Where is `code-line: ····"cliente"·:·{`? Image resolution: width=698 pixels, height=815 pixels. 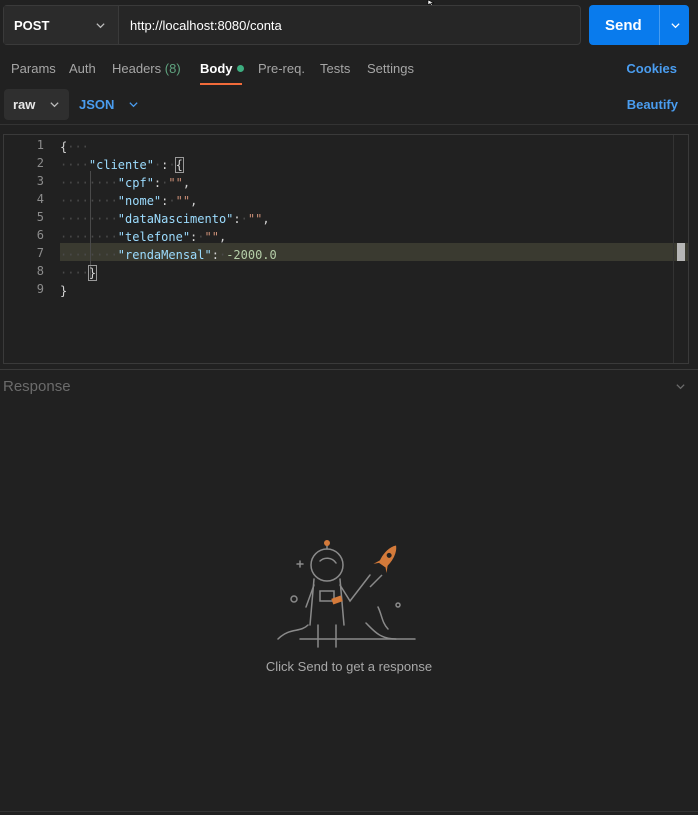
code-line: ····"cliente"·:·{ is located at coordinates (122, 165).